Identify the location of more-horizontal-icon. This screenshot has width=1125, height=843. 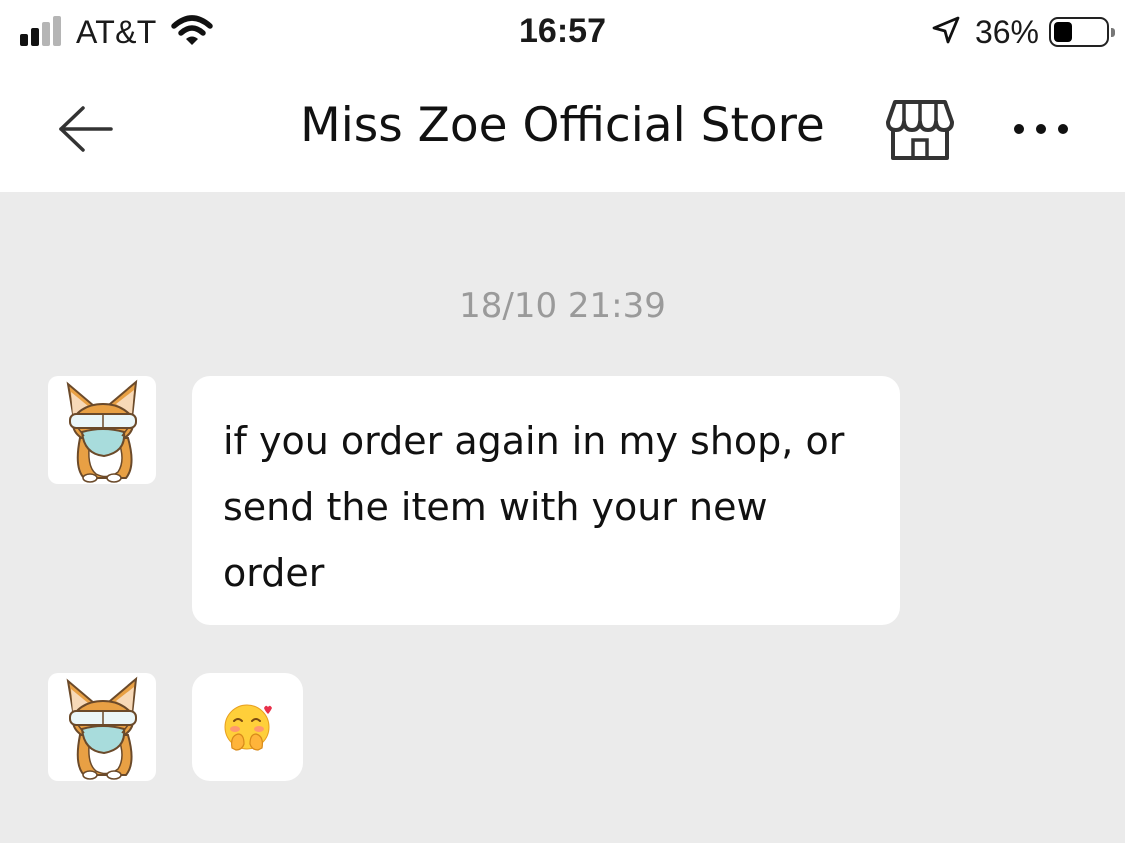
(1041, 129).